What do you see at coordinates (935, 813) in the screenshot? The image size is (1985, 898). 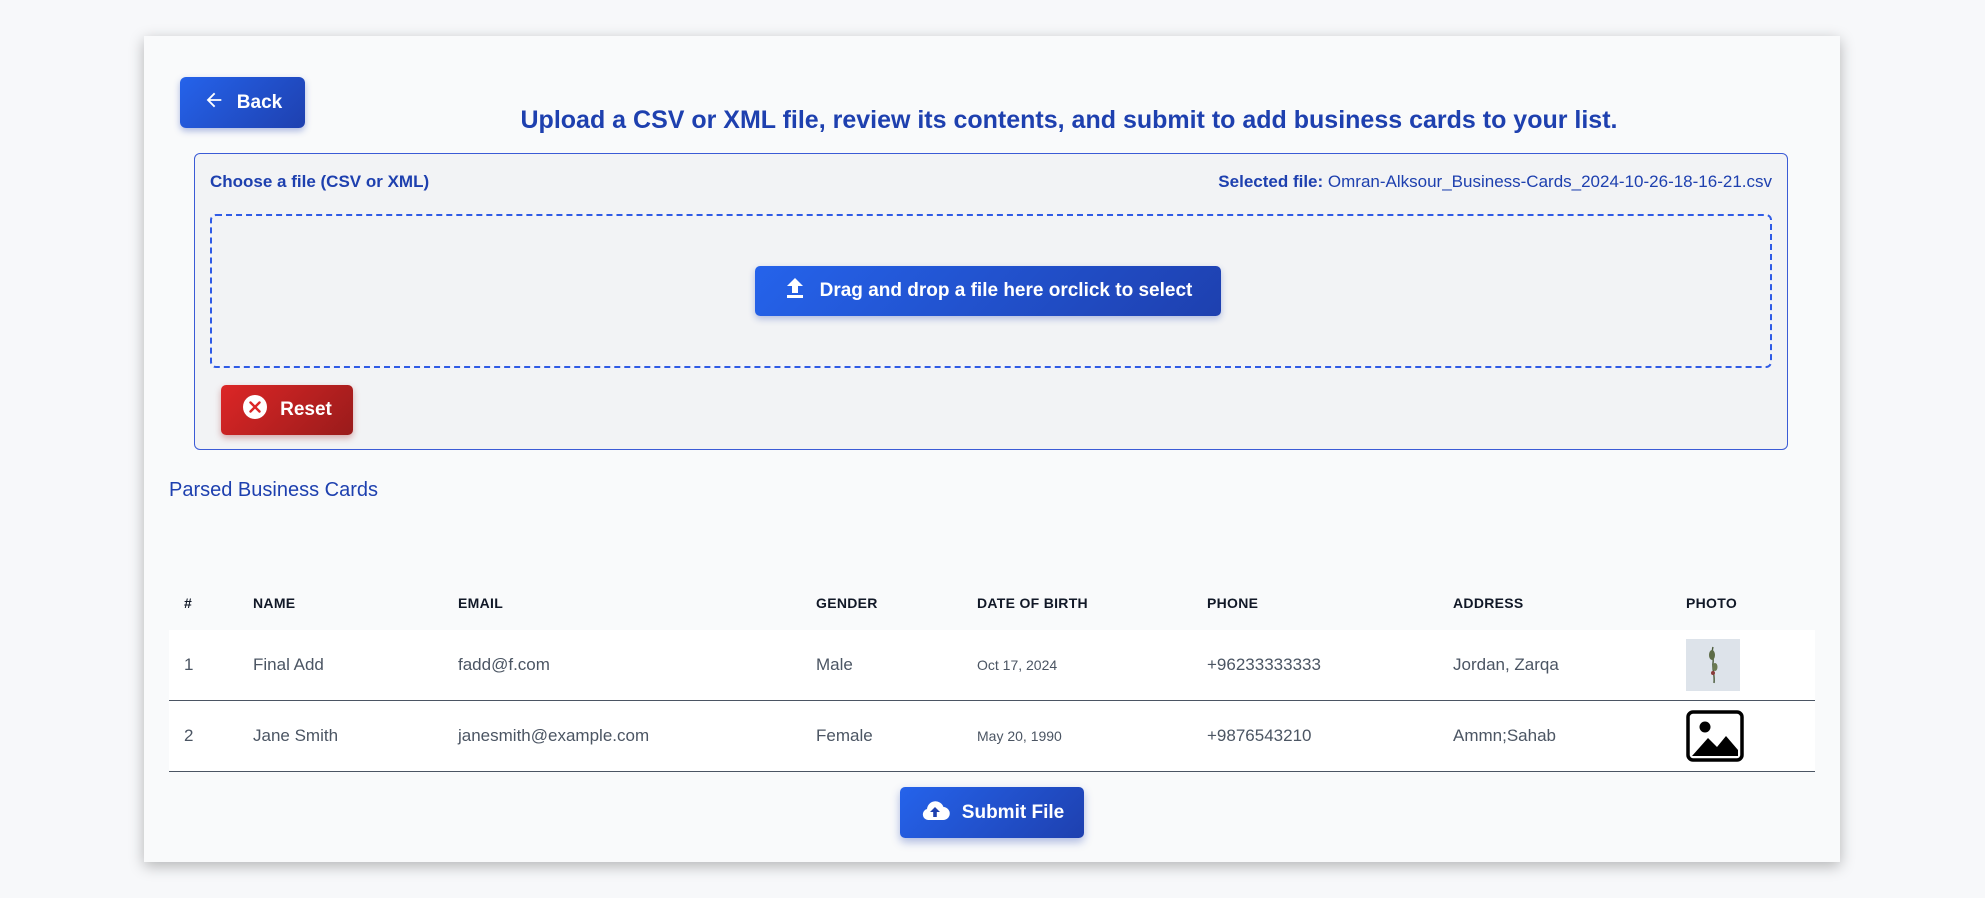 I see `cloud-upload-icon` at bounding box center [935, 813].